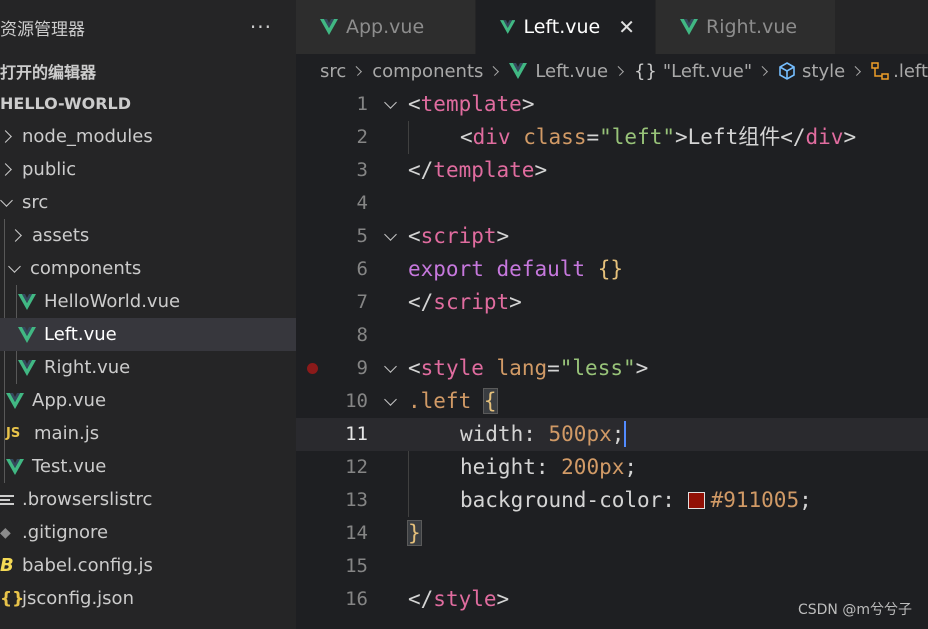 This screenshot has width=928, height=629. I want to click on token: </, so click(421, 170).